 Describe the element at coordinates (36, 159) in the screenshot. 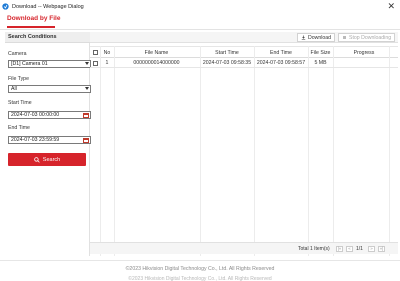

I see `search-icon` at that location.